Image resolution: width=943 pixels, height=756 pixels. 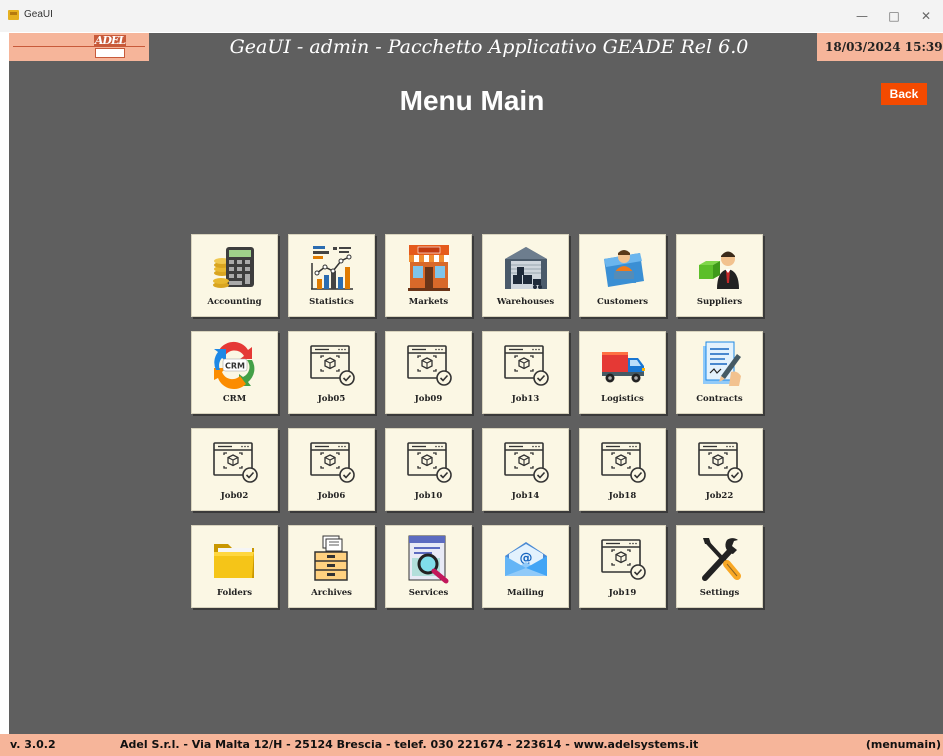 I want to click on window-title: GeaUI, so click(x=38, y=14).